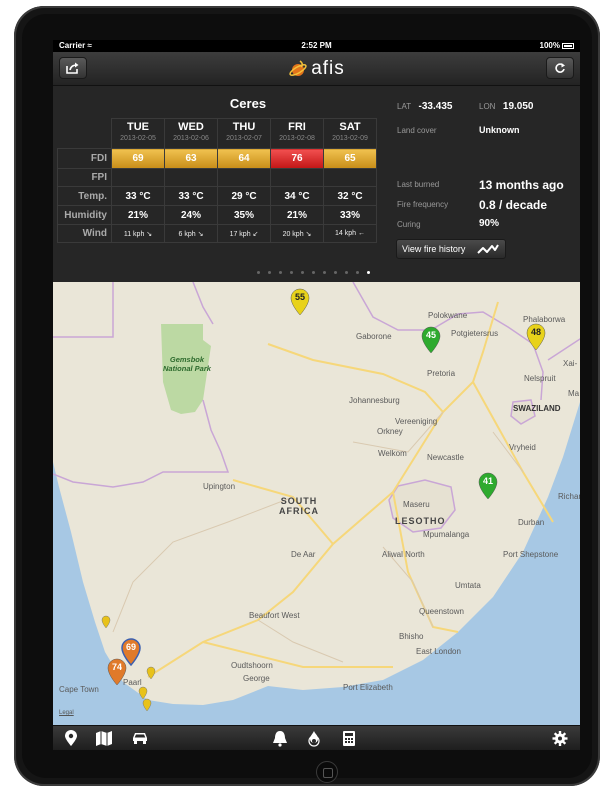 Image resolution: width=603 pixels, height=789 pixels. What do you see at coordinates (506, 106) in the screenshot?
I see `longitude-readout: LON 19.050` at bounding box center [506, 106].